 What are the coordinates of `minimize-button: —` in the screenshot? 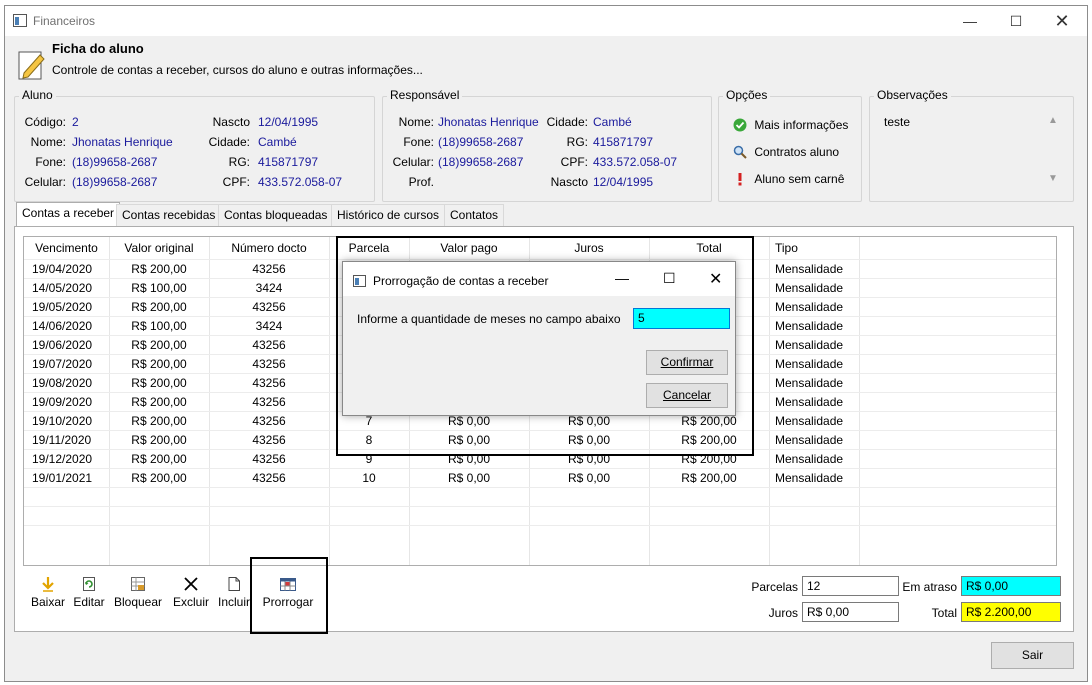 It's located at (970, 21).